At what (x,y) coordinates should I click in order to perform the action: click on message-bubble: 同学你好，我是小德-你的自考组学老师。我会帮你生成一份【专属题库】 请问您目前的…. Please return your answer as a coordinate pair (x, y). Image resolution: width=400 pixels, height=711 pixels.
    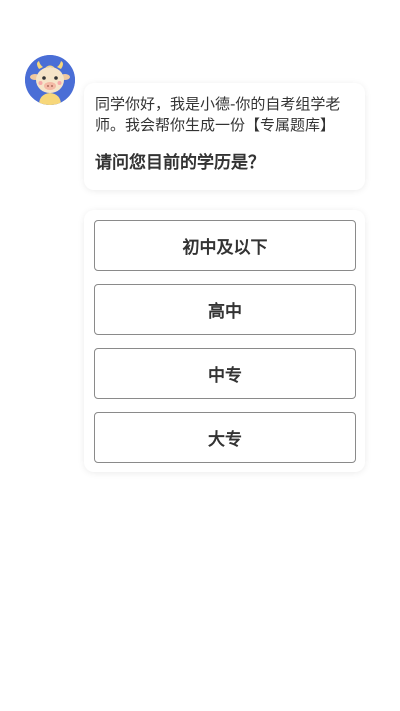
    Looking at the image, I should click on (224, 136).